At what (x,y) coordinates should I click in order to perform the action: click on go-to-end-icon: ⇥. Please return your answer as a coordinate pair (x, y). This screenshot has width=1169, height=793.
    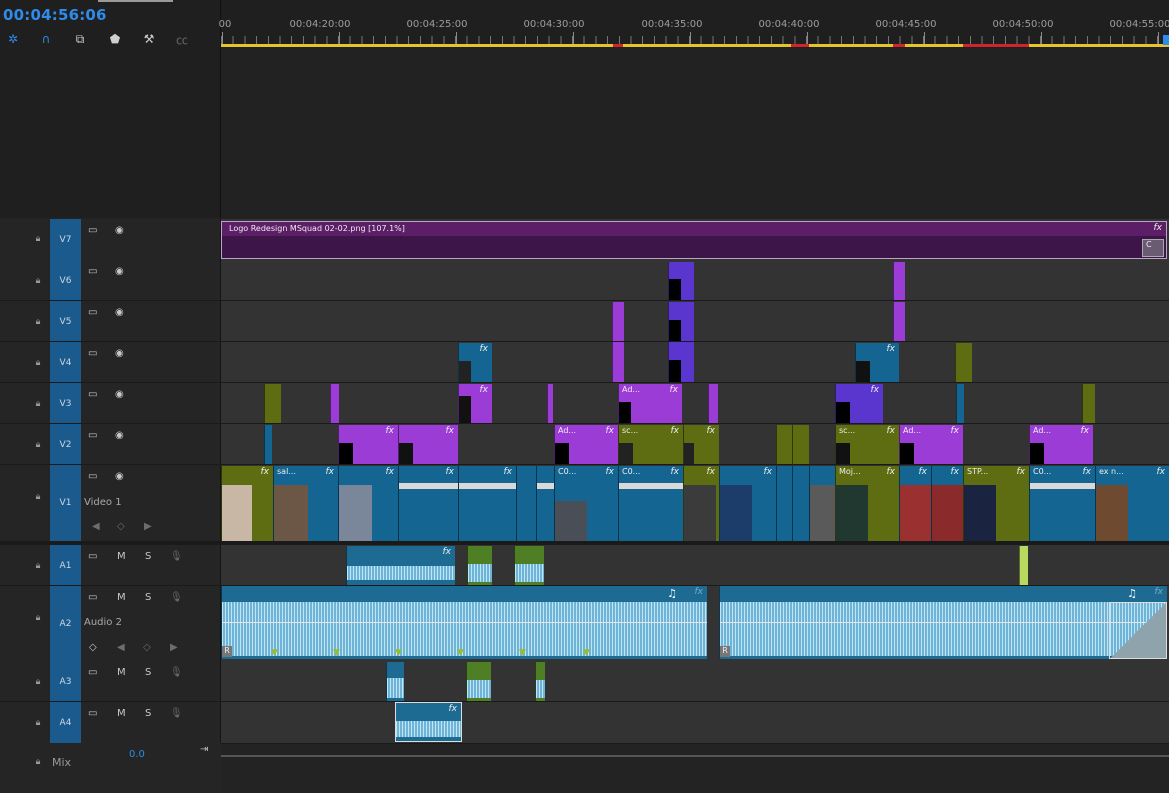
    Looking at the image, I should click on (204, 749).